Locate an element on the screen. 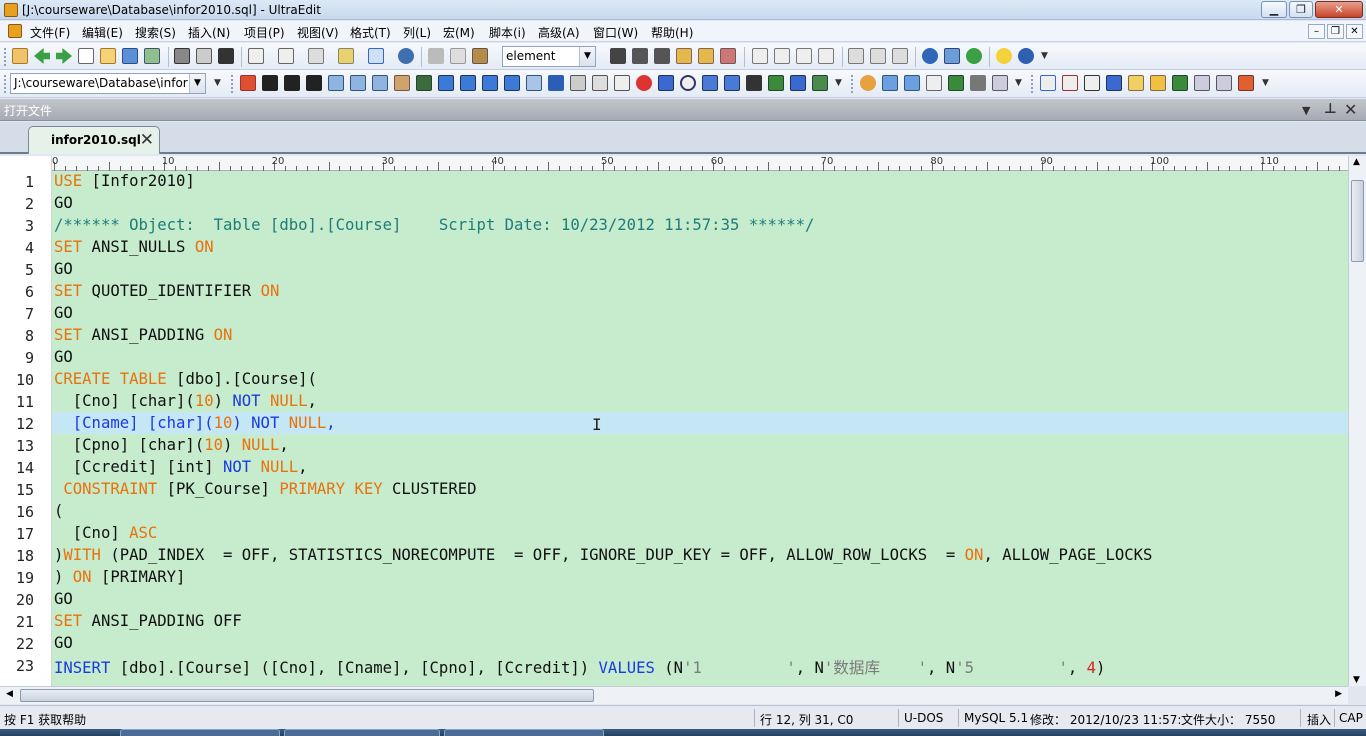  preview-icon is located at coordinates (1000, 83).